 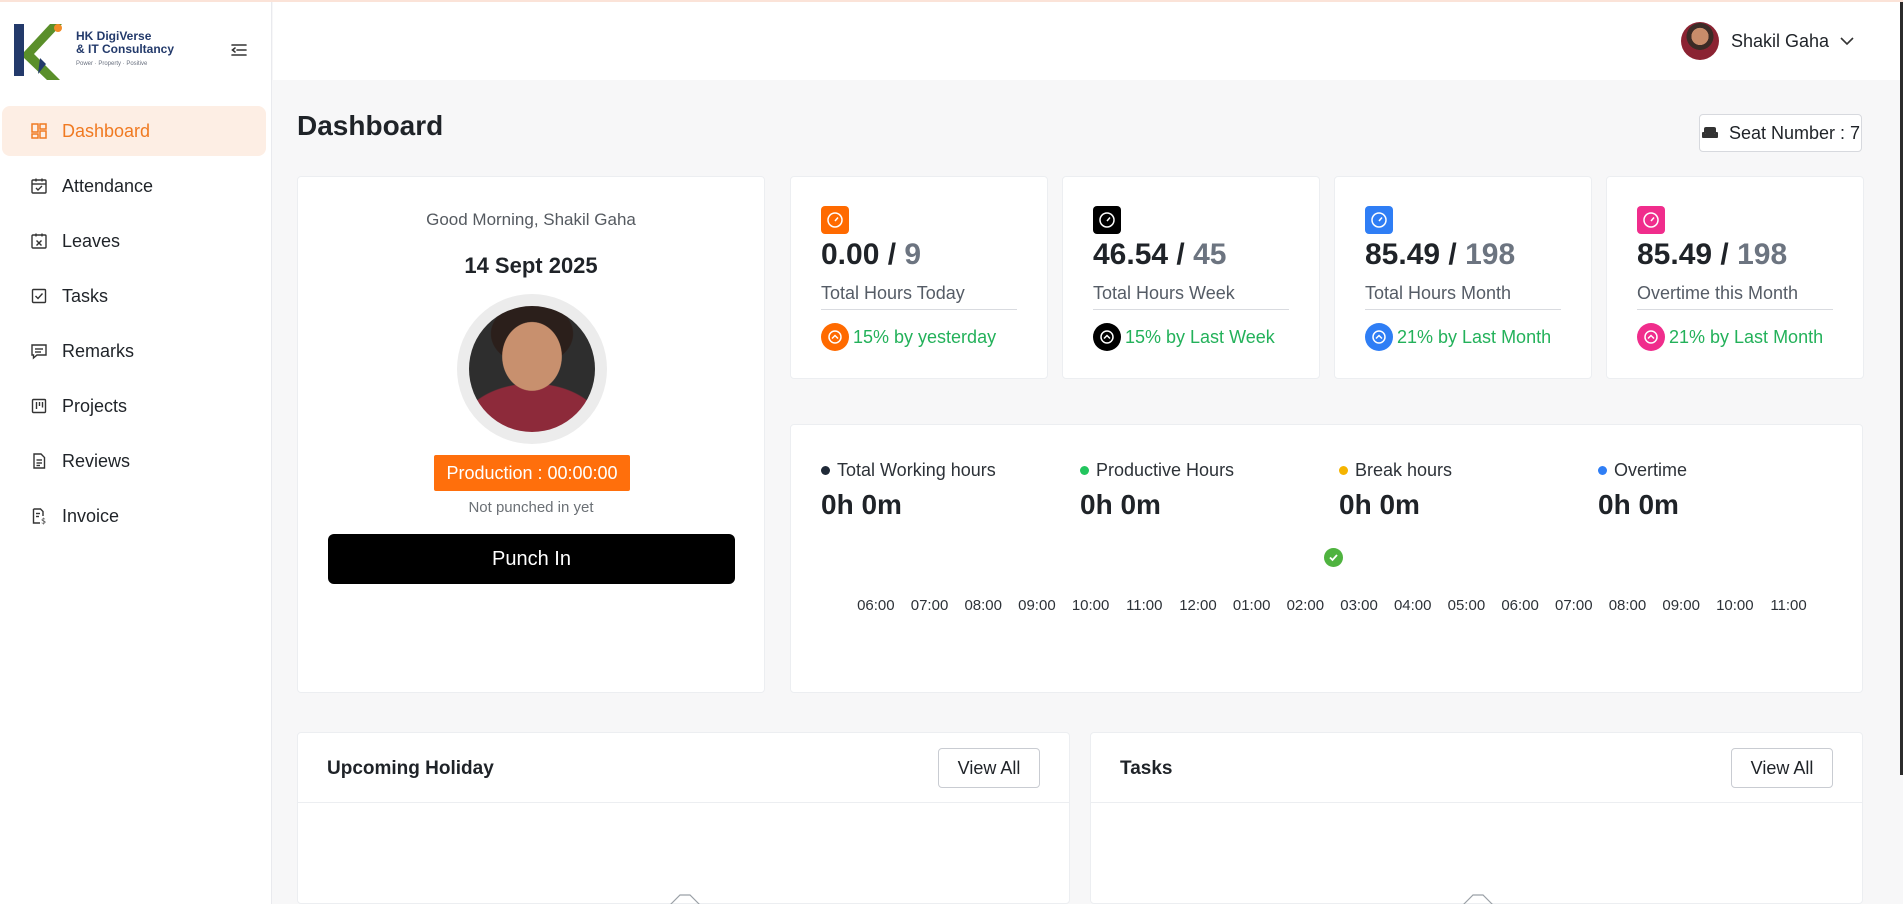 I want to click on checkbox-icon, so click(x=39, y=296).